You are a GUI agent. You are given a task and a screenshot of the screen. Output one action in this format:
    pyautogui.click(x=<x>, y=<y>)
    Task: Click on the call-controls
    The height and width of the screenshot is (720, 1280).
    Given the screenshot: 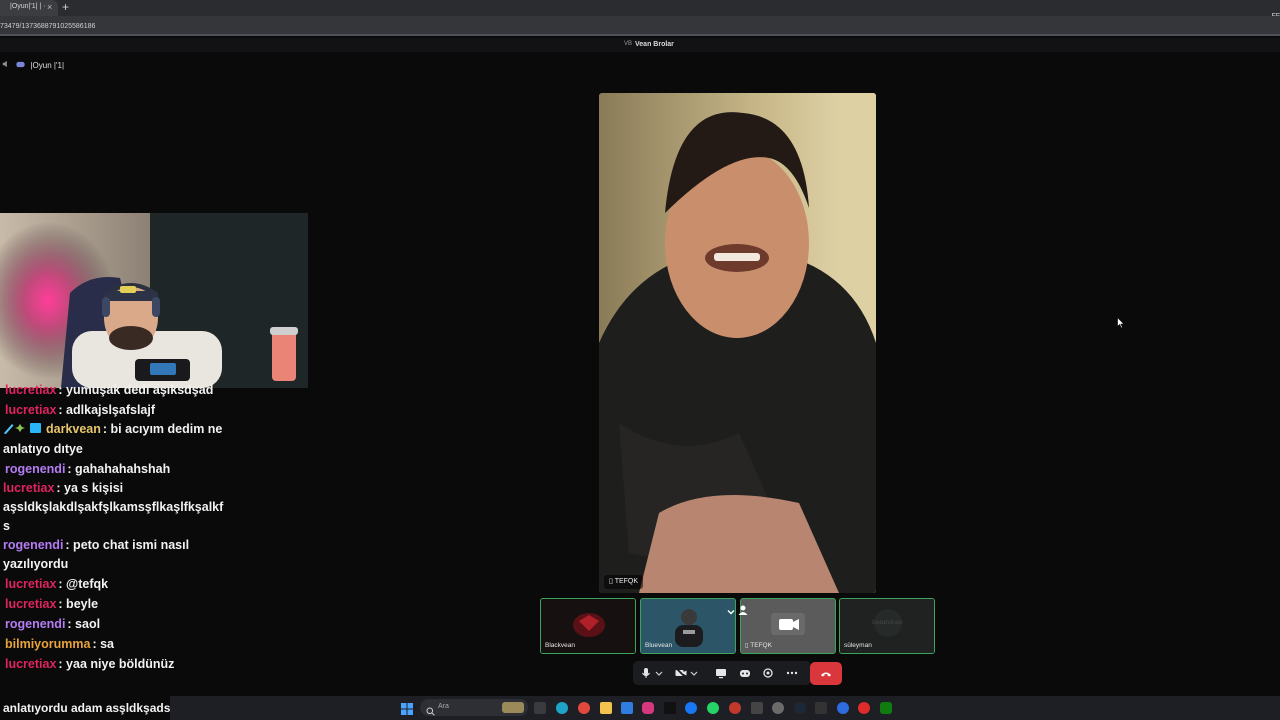 What is the action you would take?
    pyautogui.click(x=722, y=673)
    